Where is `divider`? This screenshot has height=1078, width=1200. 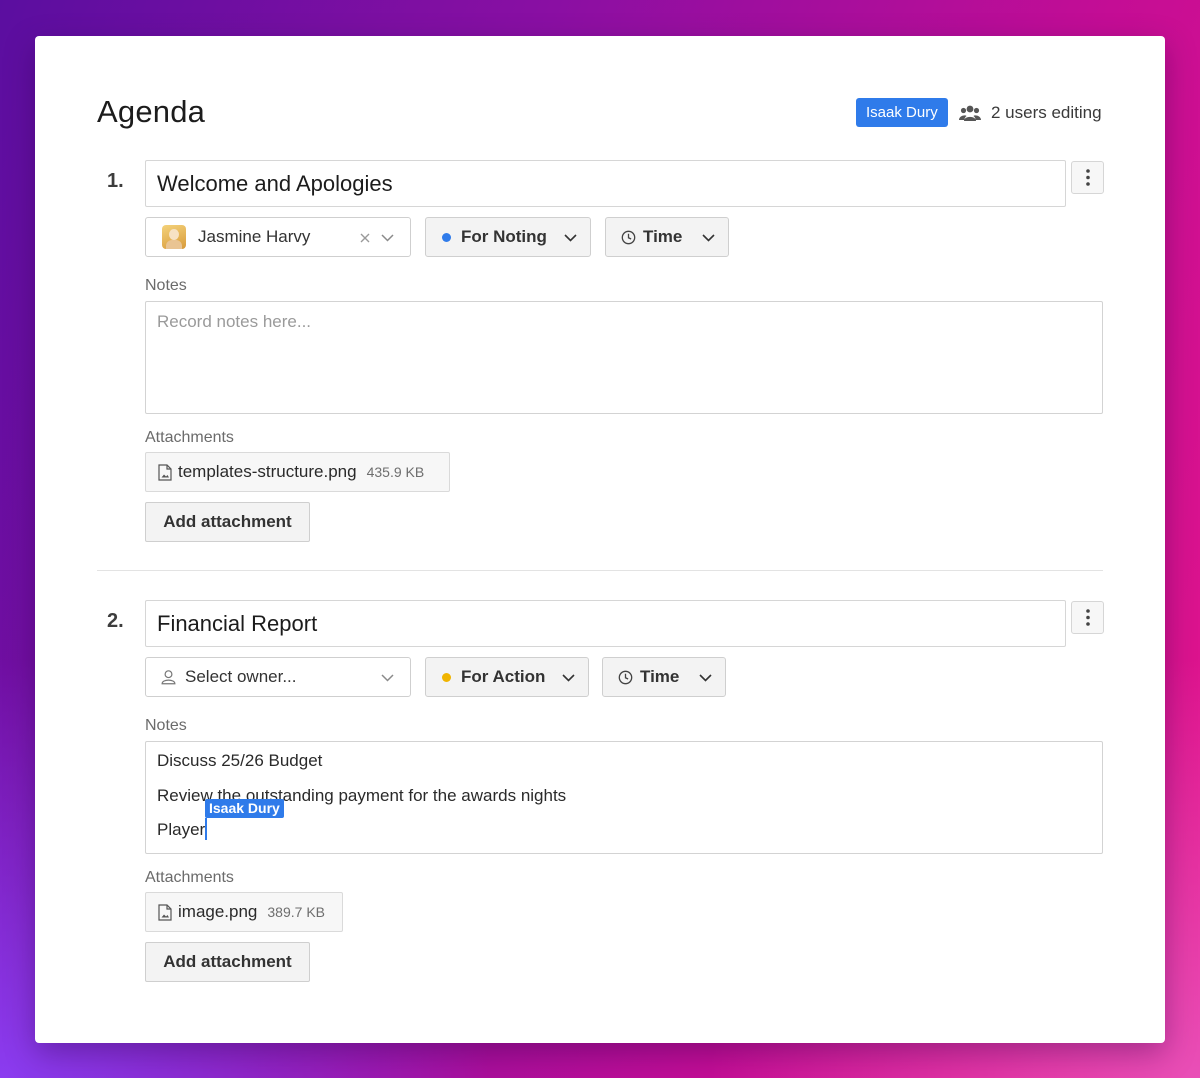
divider is located at coordinates (600, 570).